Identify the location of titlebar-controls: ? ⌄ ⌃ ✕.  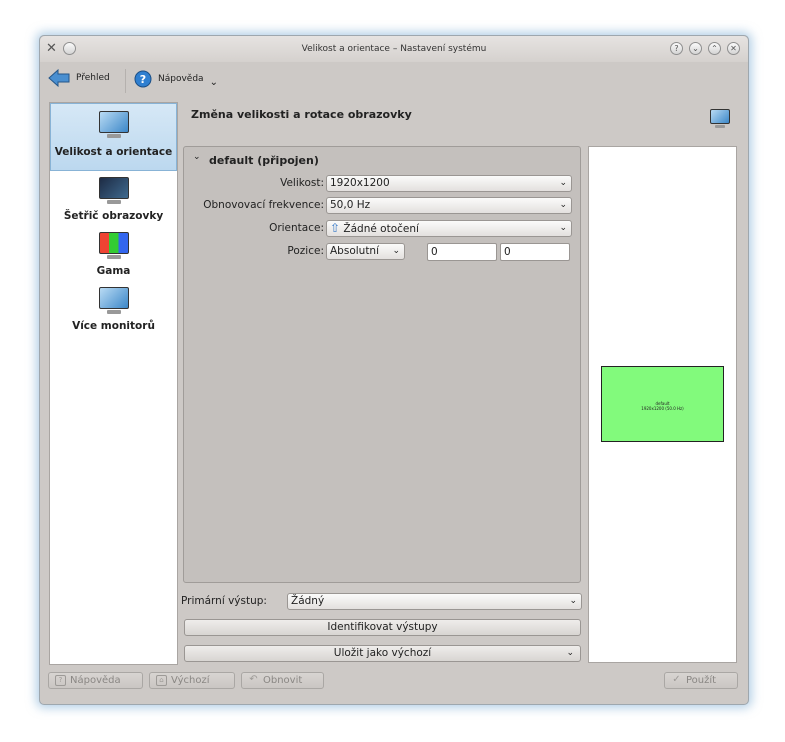
(705, 48).